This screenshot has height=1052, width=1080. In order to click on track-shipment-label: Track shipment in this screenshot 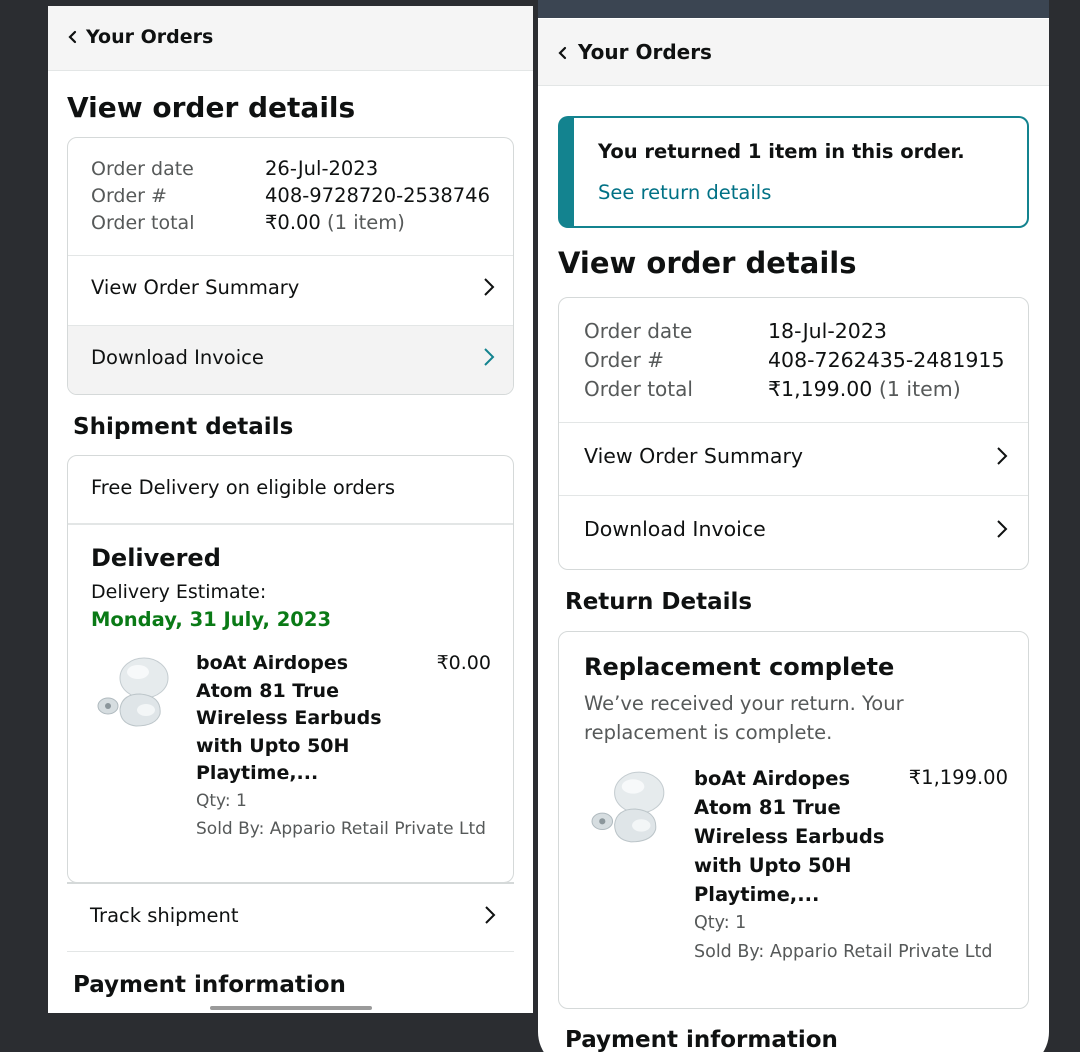, I will do `click(164, 915)`.